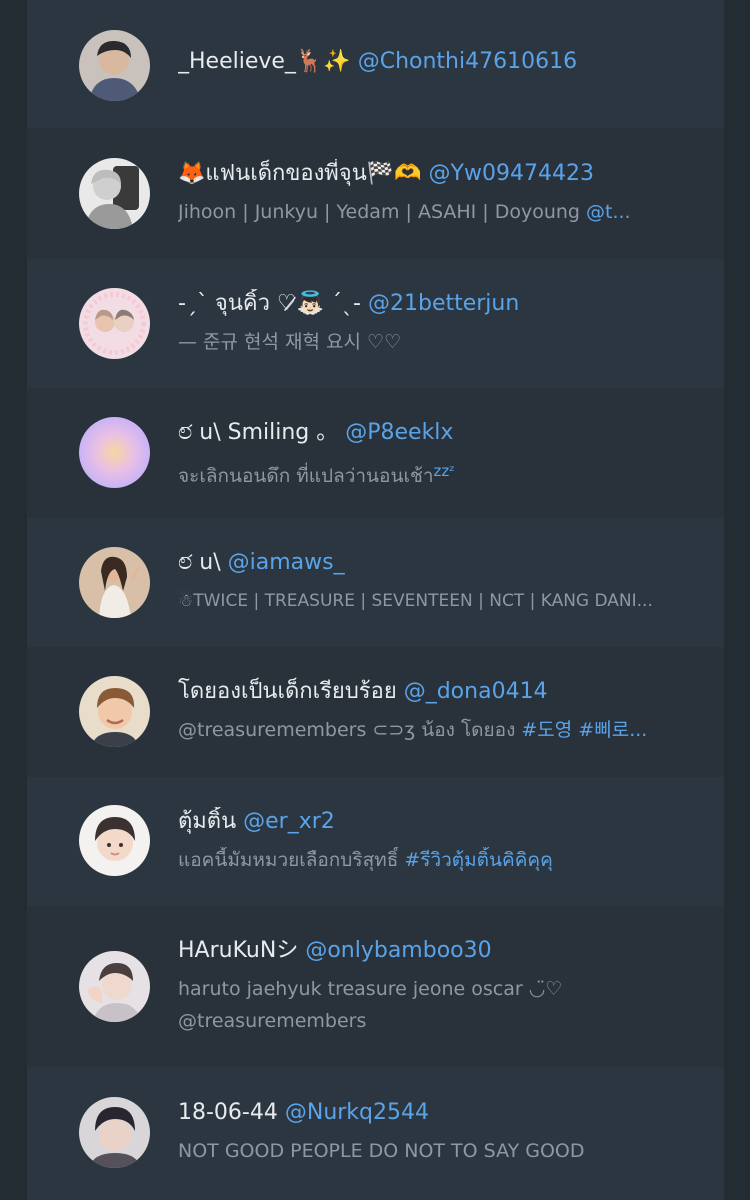 The image size is (750, 1200). What do you see at coordinates (114, 65) in the screenshot?
I see `avatar-profile-photo-dark-hair` at bounding box center [114, 65].